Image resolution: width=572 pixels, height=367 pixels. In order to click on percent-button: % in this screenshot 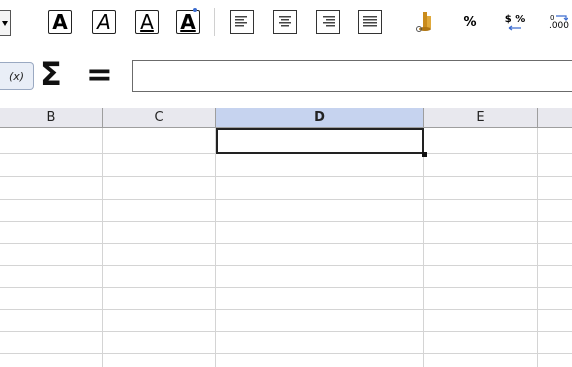, I will do `click(470, 22)`.